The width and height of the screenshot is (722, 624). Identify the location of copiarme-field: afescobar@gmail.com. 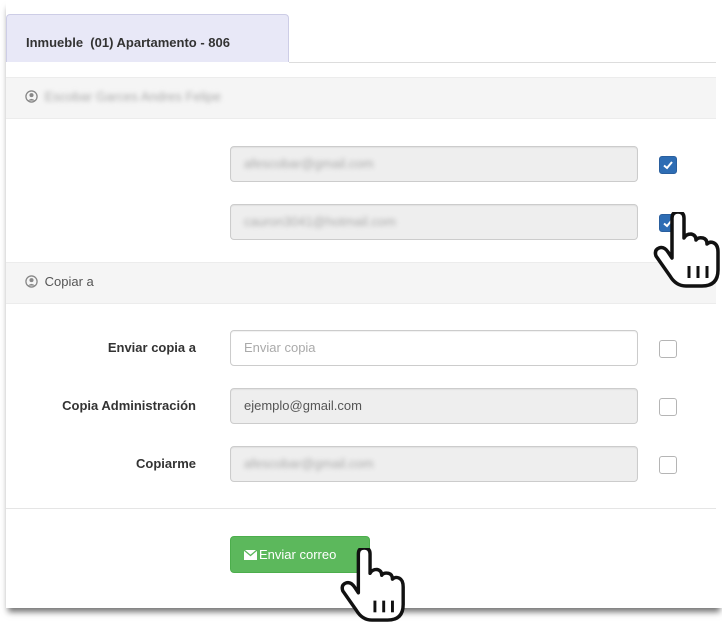
(434, 464).